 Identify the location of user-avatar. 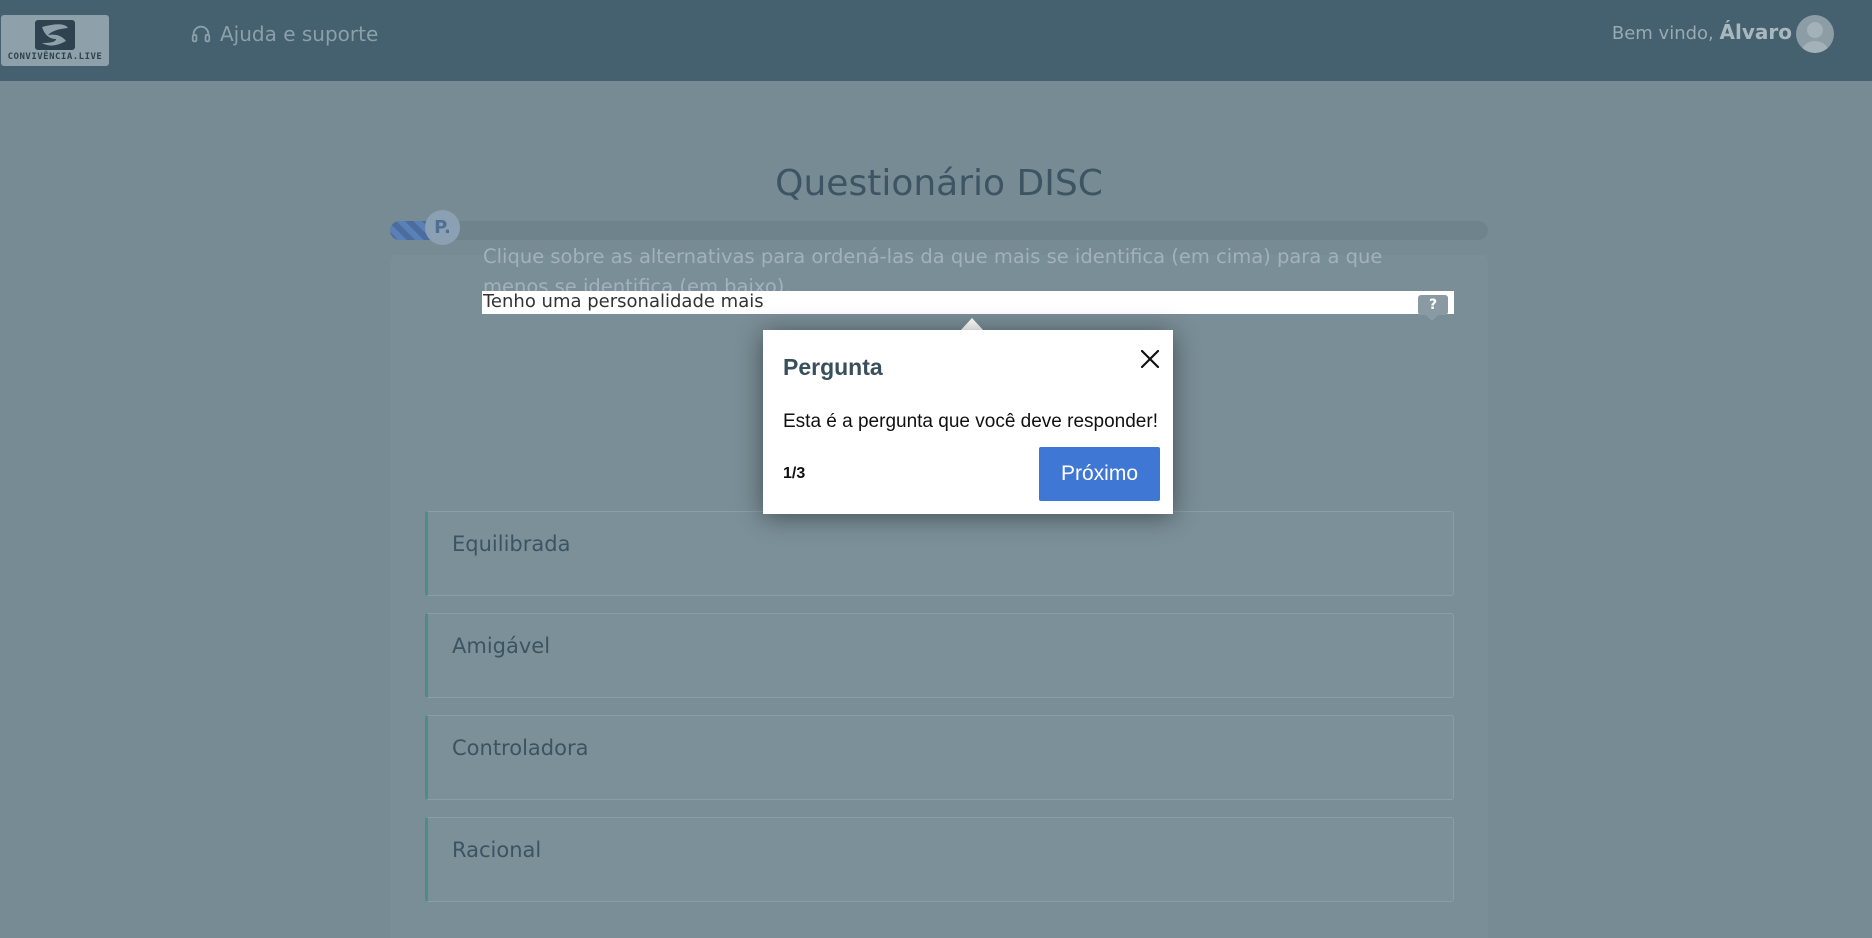
(1815, 34).